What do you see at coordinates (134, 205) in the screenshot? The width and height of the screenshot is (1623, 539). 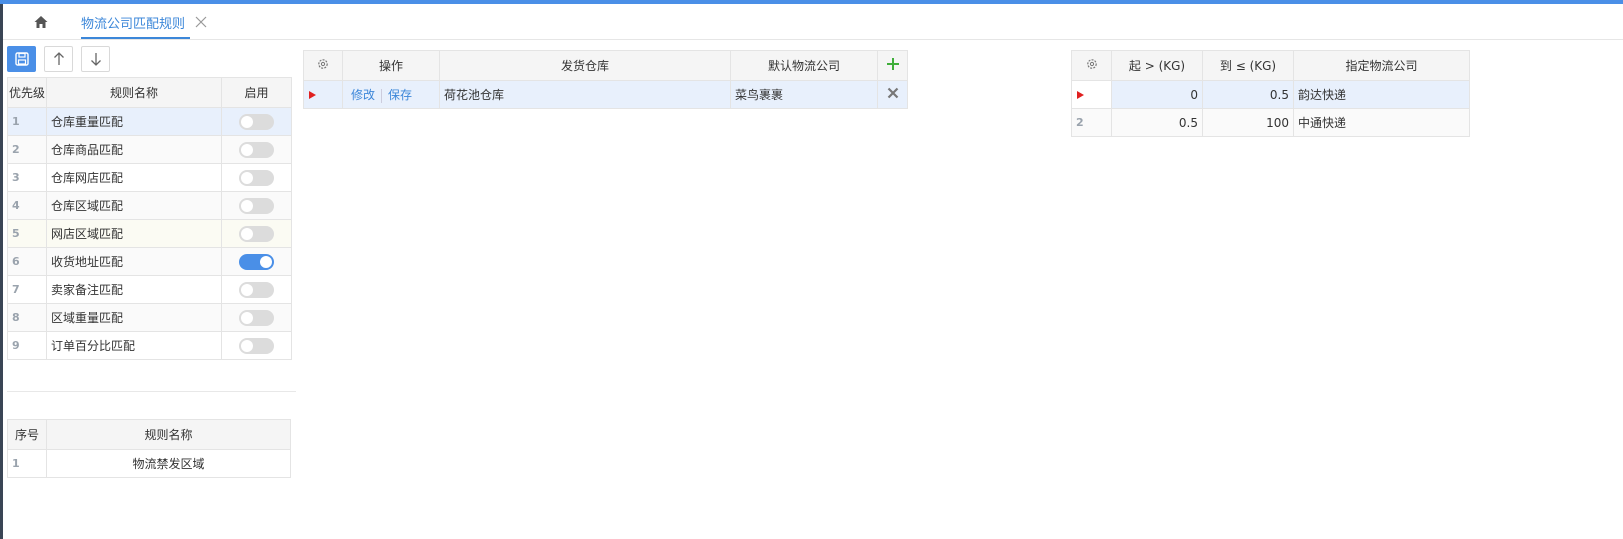 I see `rule-name-cell: 仓库区域匹配` at bounding box center [134, 205].